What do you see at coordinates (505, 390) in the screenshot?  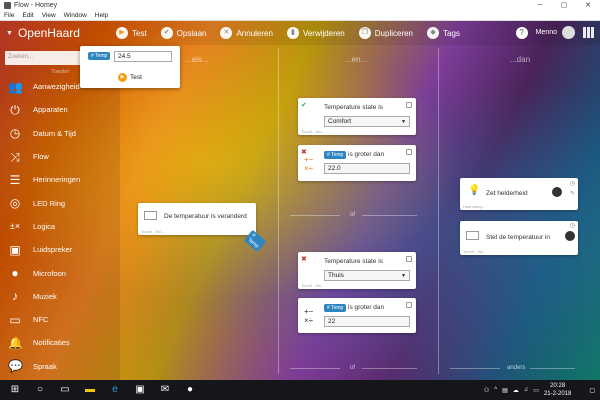 I see `network-icon: ▤` at bounding box center [505, 390].